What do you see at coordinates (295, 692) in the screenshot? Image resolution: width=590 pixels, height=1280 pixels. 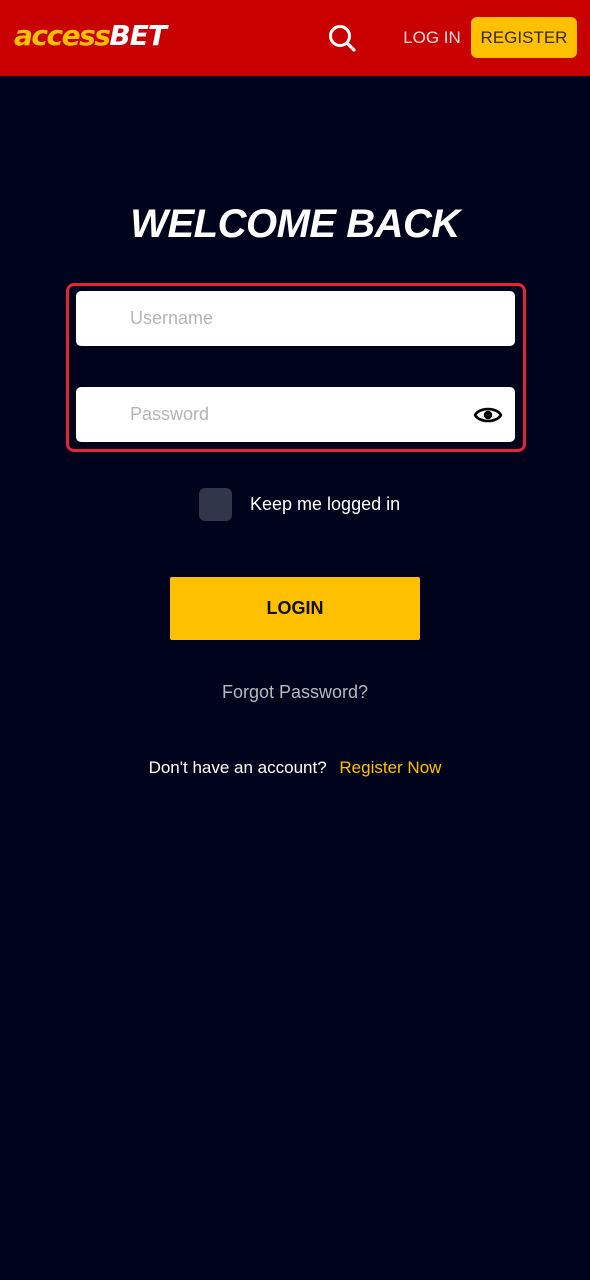 I see `forgot-password-link: Forgot Password?` at bounding box center [295, 692].